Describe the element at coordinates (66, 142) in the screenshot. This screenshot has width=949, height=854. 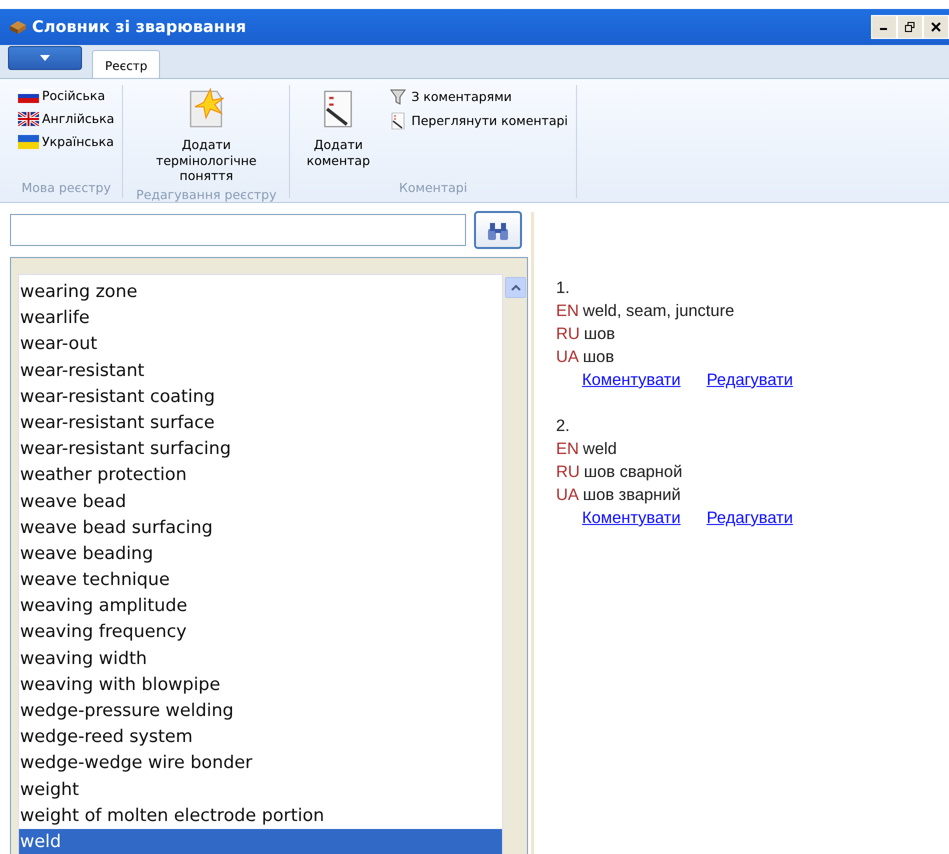
I see `language-button: Українська` at that location.